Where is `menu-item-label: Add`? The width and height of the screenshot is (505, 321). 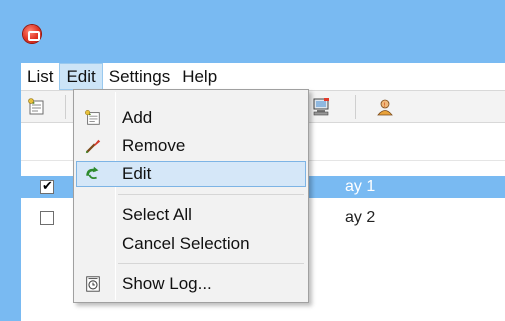
menu-item-label: Add is located at coordinates (137, 117).